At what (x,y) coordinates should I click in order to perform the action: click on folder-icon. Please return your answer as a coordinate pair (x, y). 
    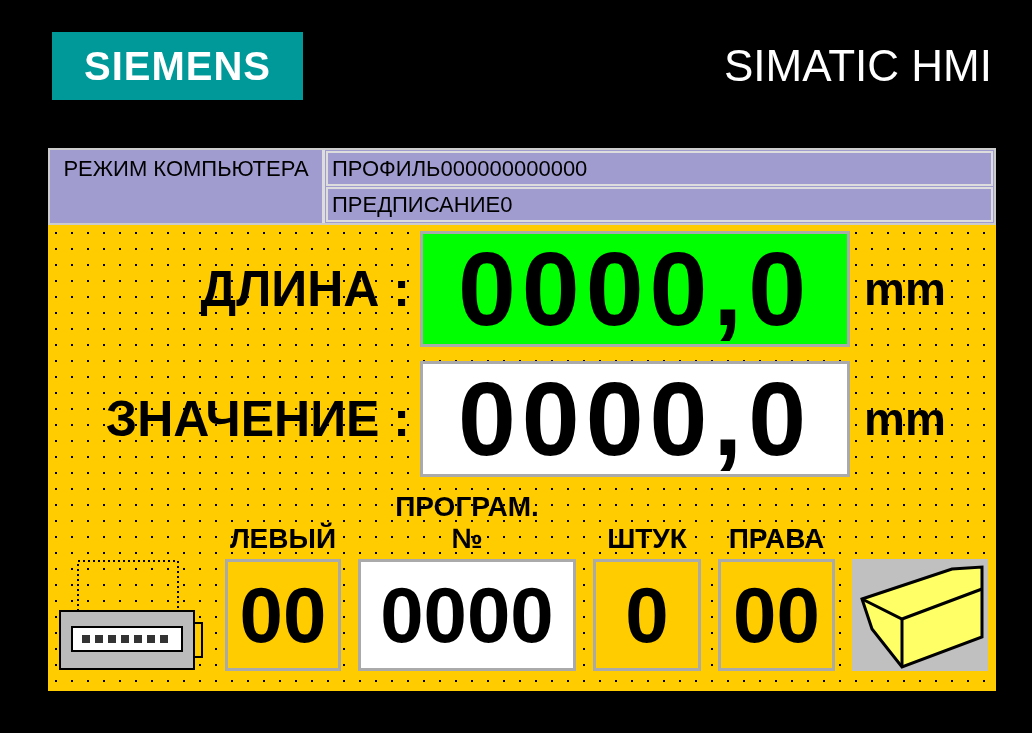
    Looking at the image, I should click on (920, 615).